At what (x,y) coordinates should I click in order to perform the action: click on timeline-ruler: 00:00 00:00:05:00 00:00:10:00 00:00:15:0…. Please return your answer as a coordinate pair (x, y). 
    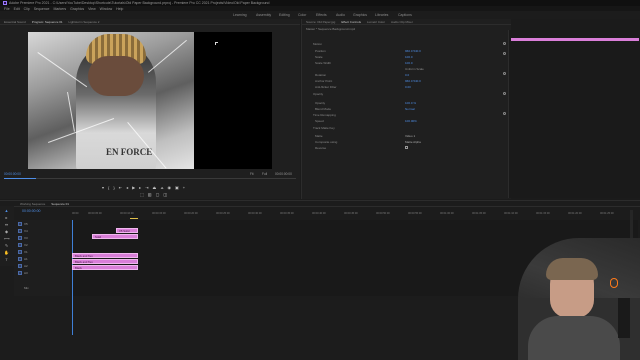
    Looking at the image, I should click on (355, 214).